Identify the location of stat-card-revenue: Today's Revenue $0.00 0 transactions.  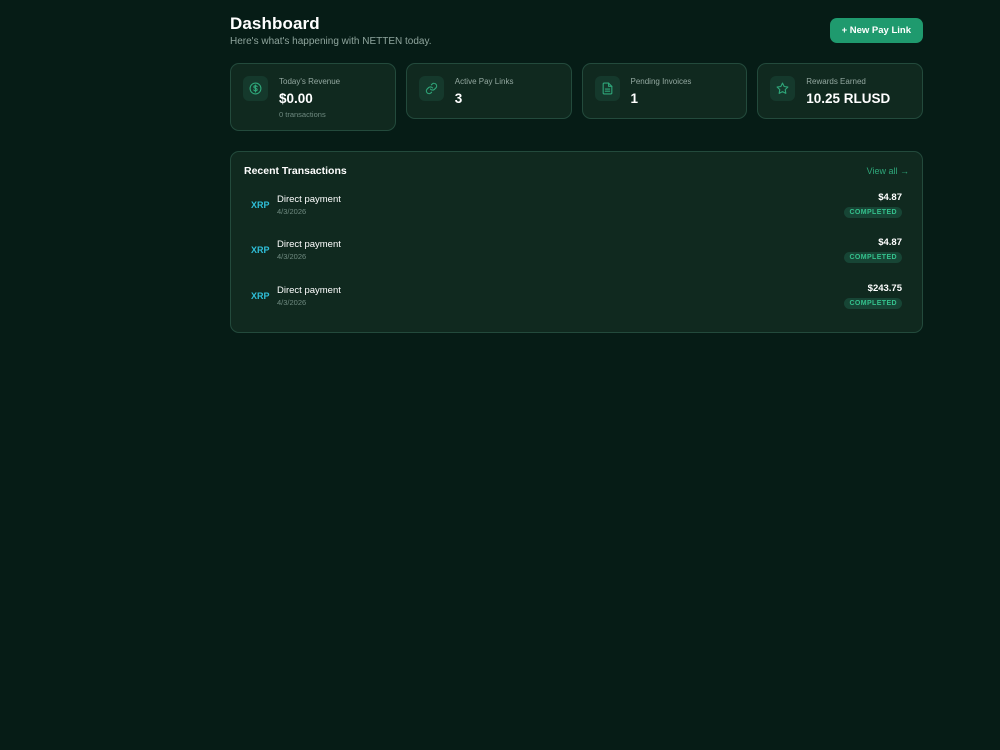
(313, 97).